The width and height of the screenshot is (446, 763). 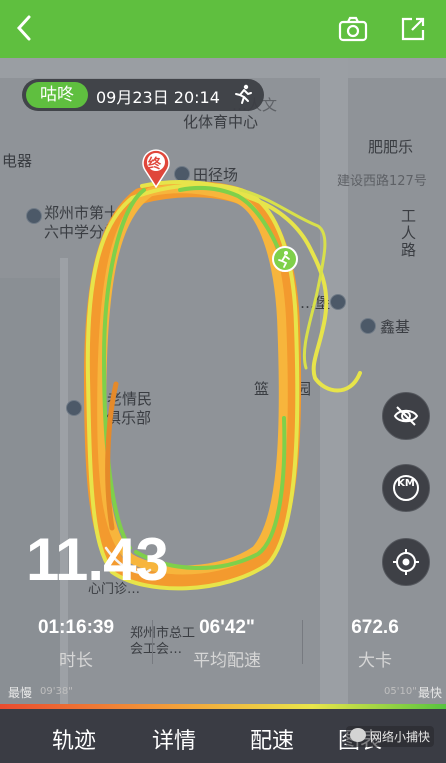 I want to click on chevron-left-icon, so click(x=24, y=30).